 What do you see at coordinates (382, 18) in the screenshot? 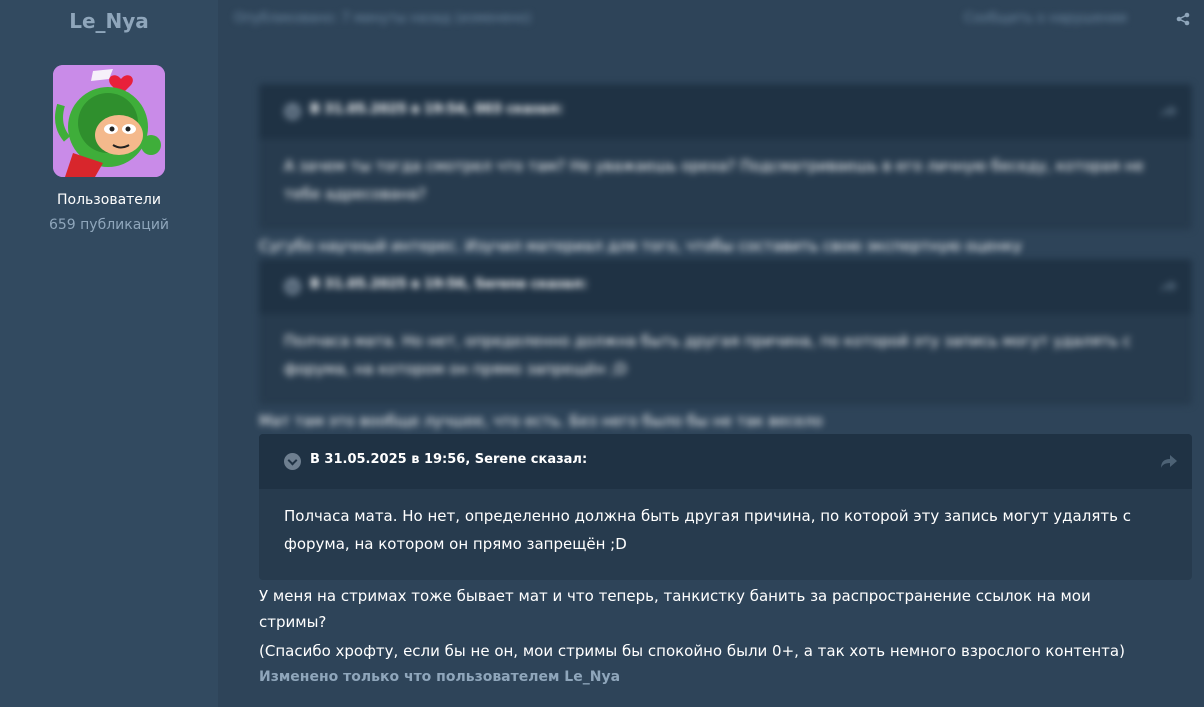
I see `post-published-time: Опубликовано: 7 минуты назад (изменено)` at bounding box center [382, 18].